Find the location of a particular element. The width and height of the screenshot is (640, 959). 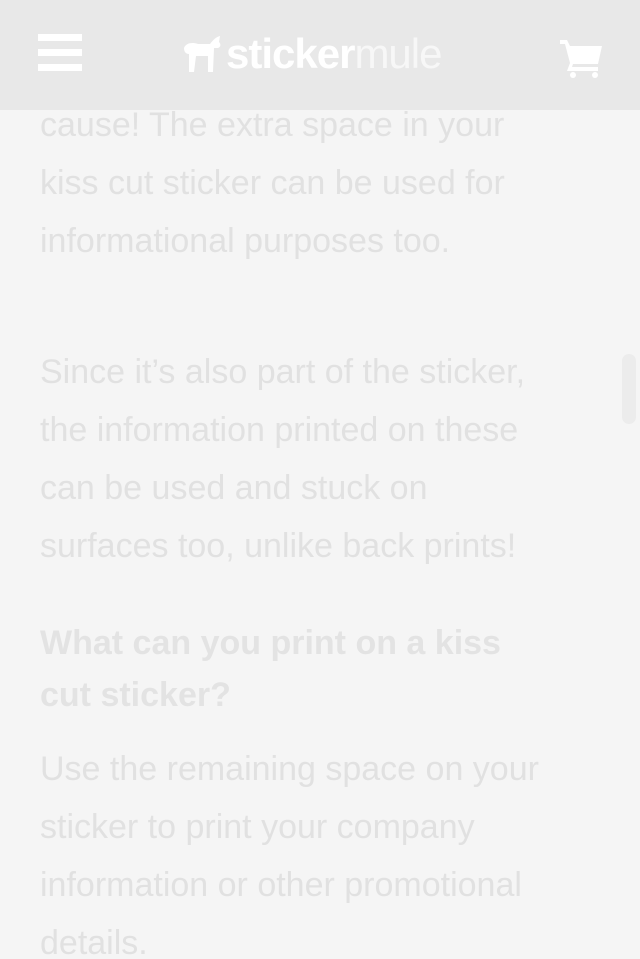

logo-word-sticker: sticker is located at coordinates (290, 53).